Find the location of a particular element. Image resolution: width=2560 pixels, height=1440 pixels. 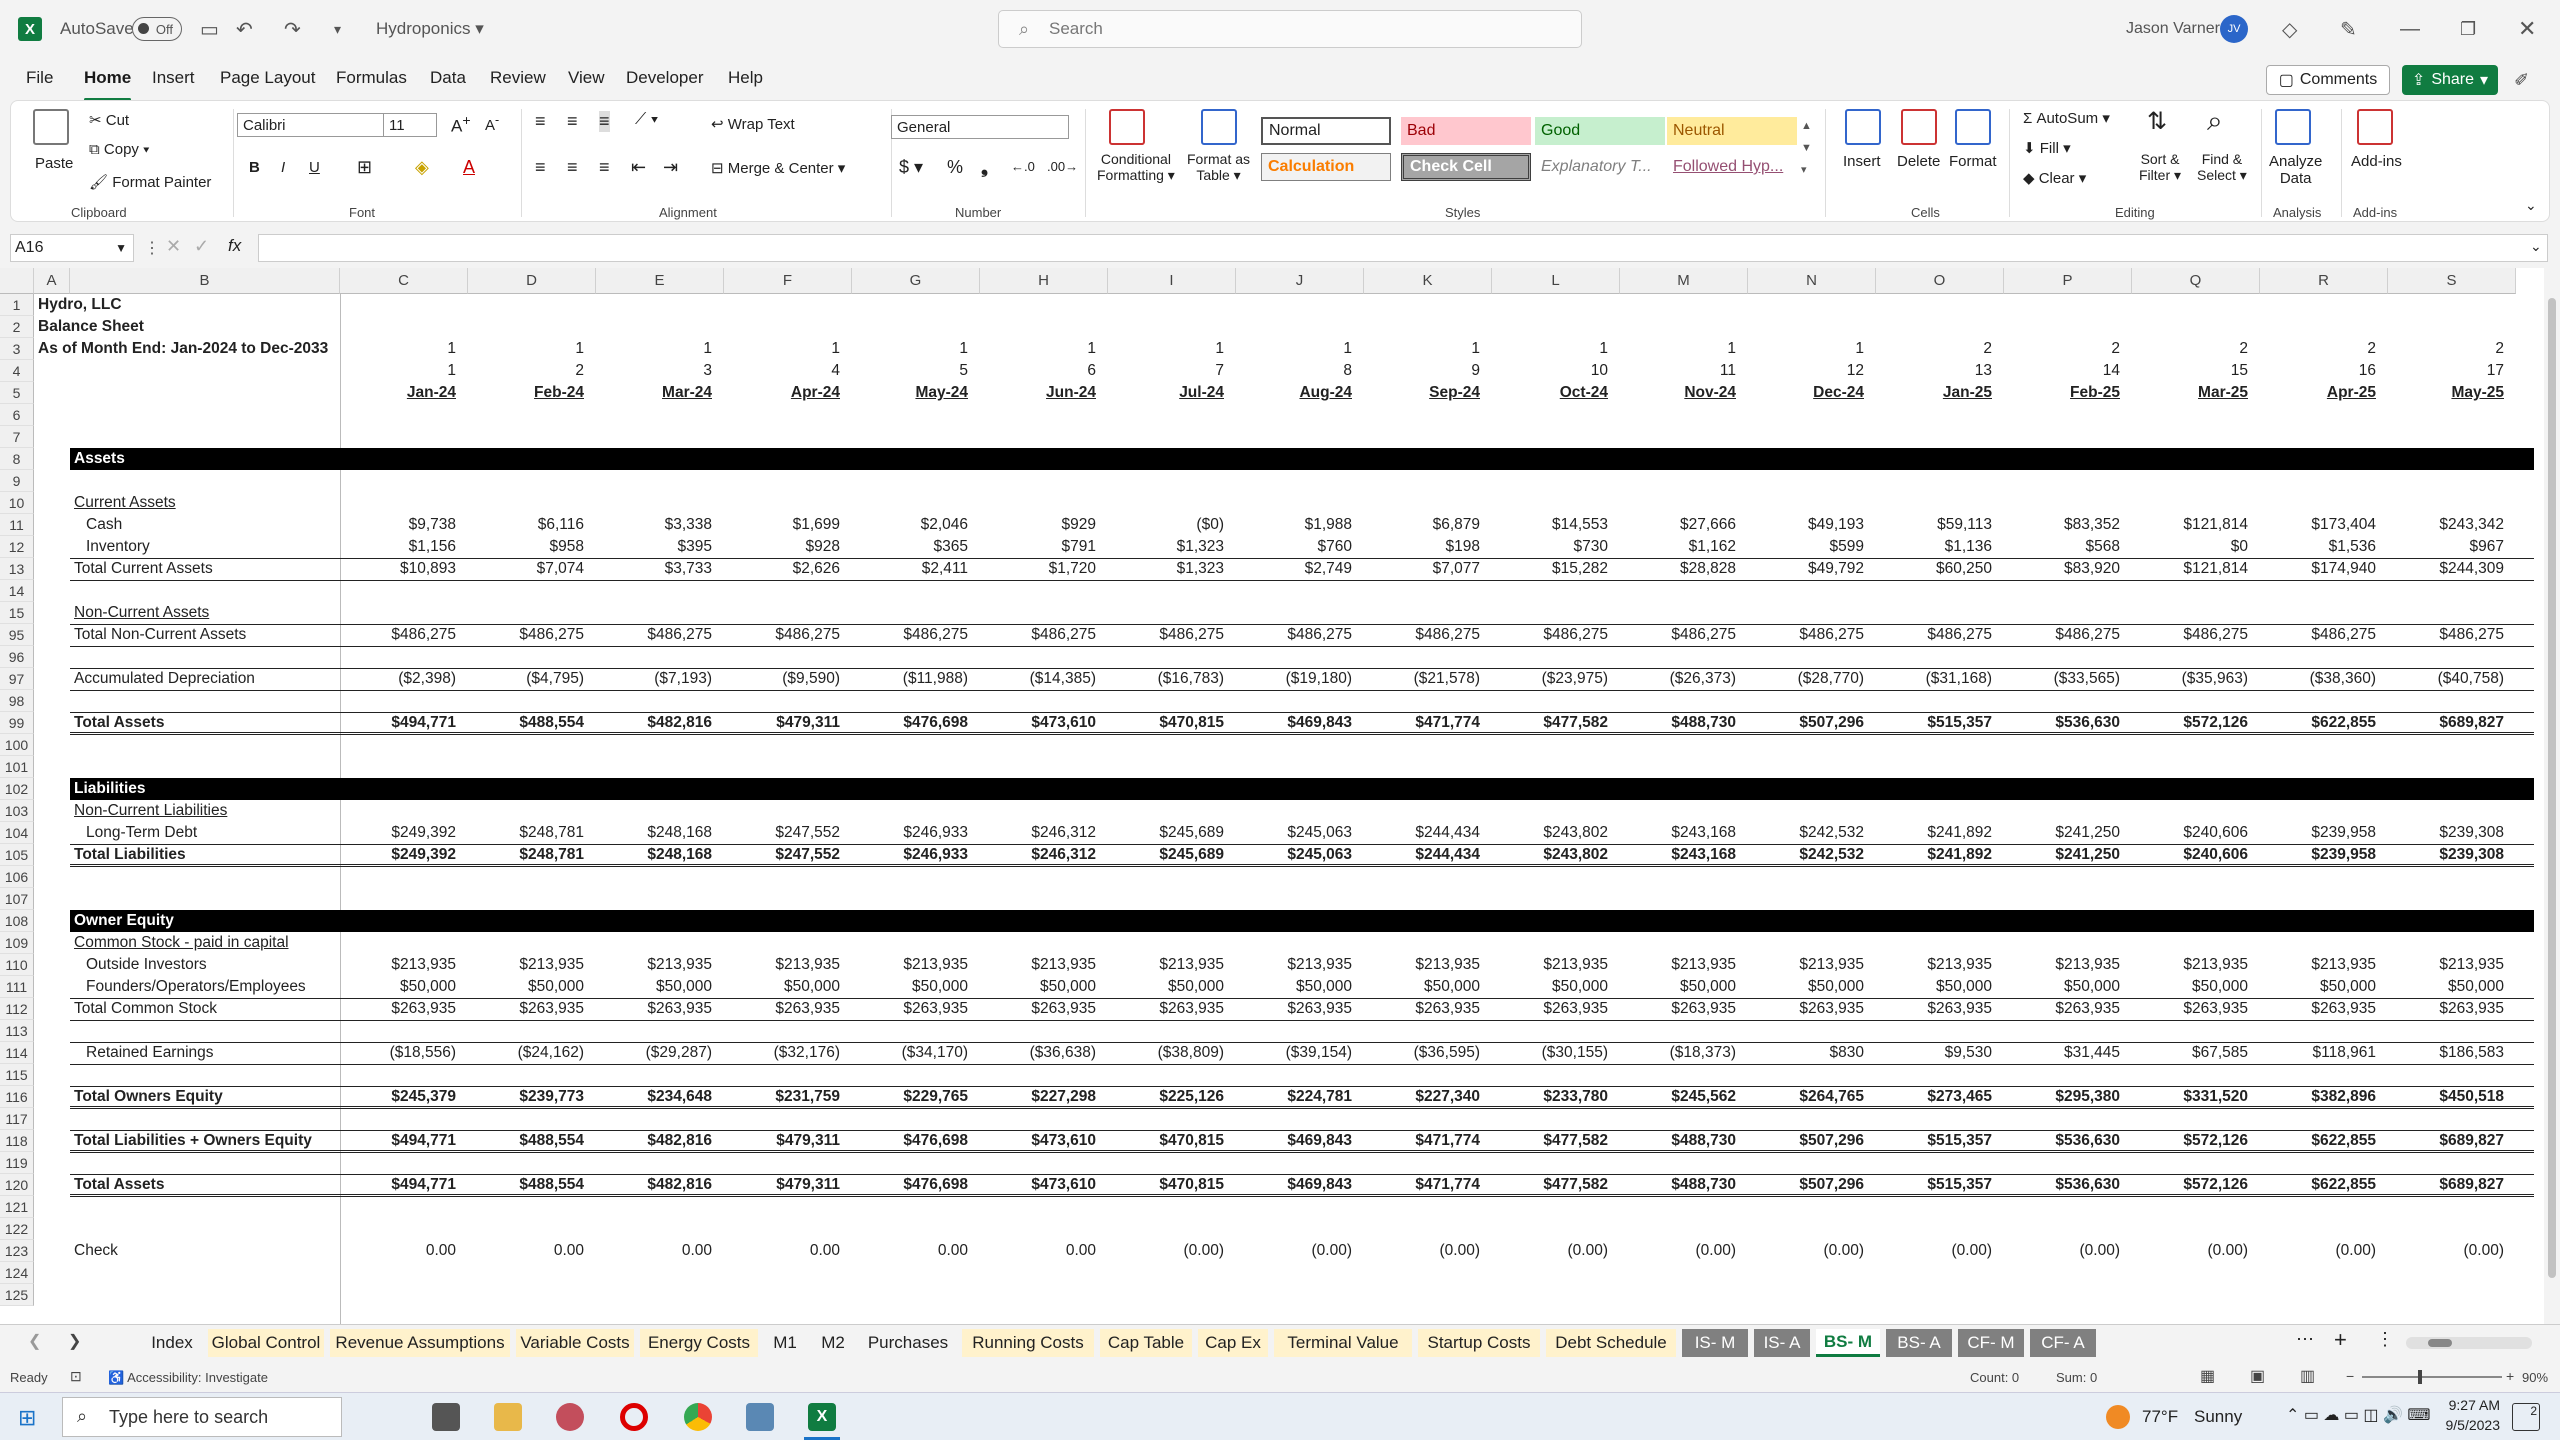

column-header: R is located at coordinates (2324, 281).